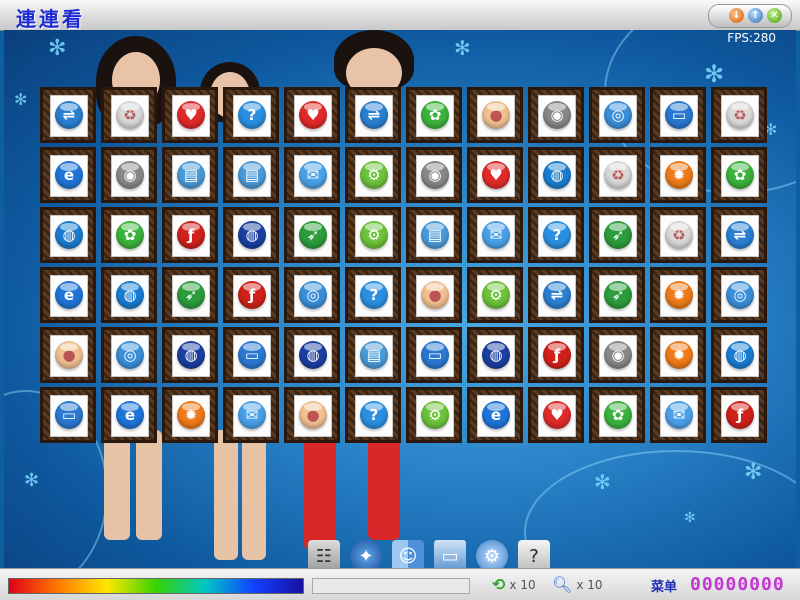  I want to click on close-button: ✕, so click(774, 15).